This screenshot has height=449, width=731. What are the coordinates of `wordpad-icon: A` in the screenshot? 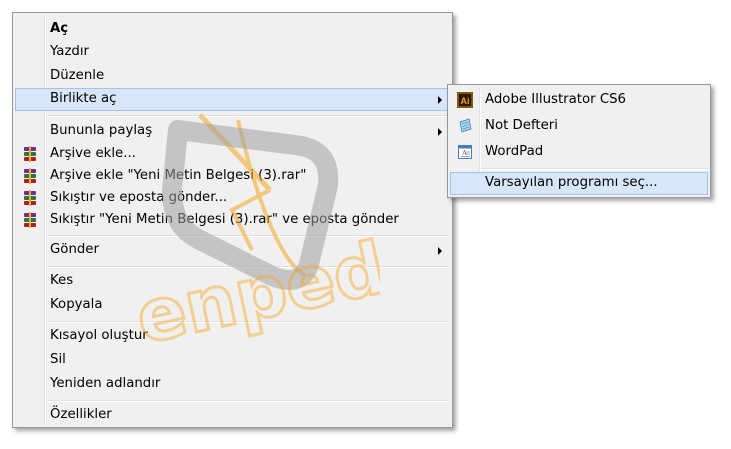 It's located at (465, 152).